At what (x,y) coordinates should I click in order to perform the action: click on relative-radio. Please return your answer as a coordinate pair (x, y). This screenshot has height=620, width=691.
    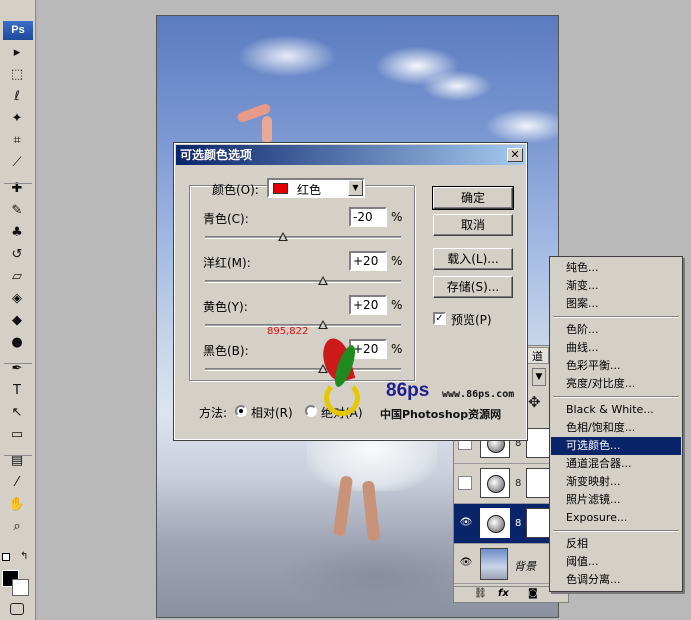
    Looking at the image, I should click on (241, 411).